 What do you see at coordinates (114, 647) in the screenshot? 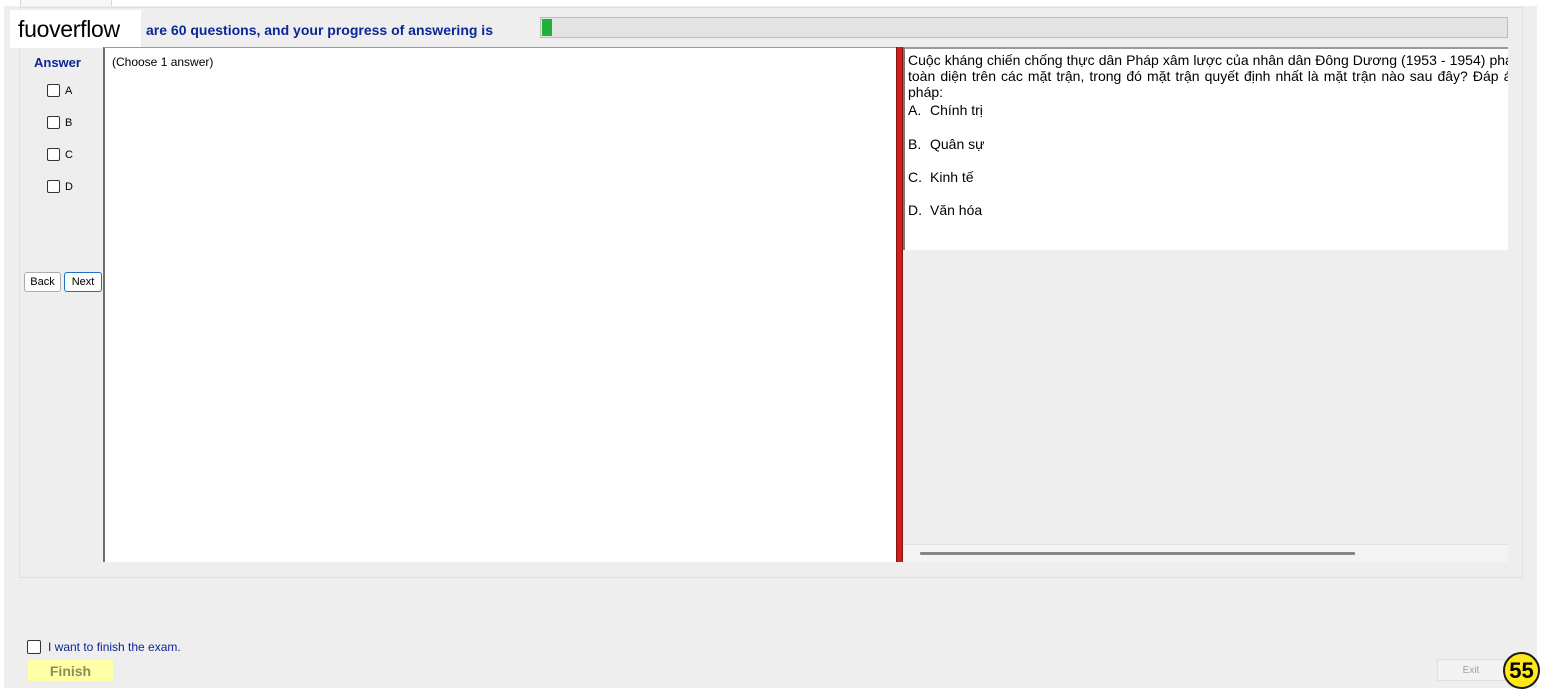
I see `finish-confirm-label: I want to finish the exam.` at bounding box center [114, 647].